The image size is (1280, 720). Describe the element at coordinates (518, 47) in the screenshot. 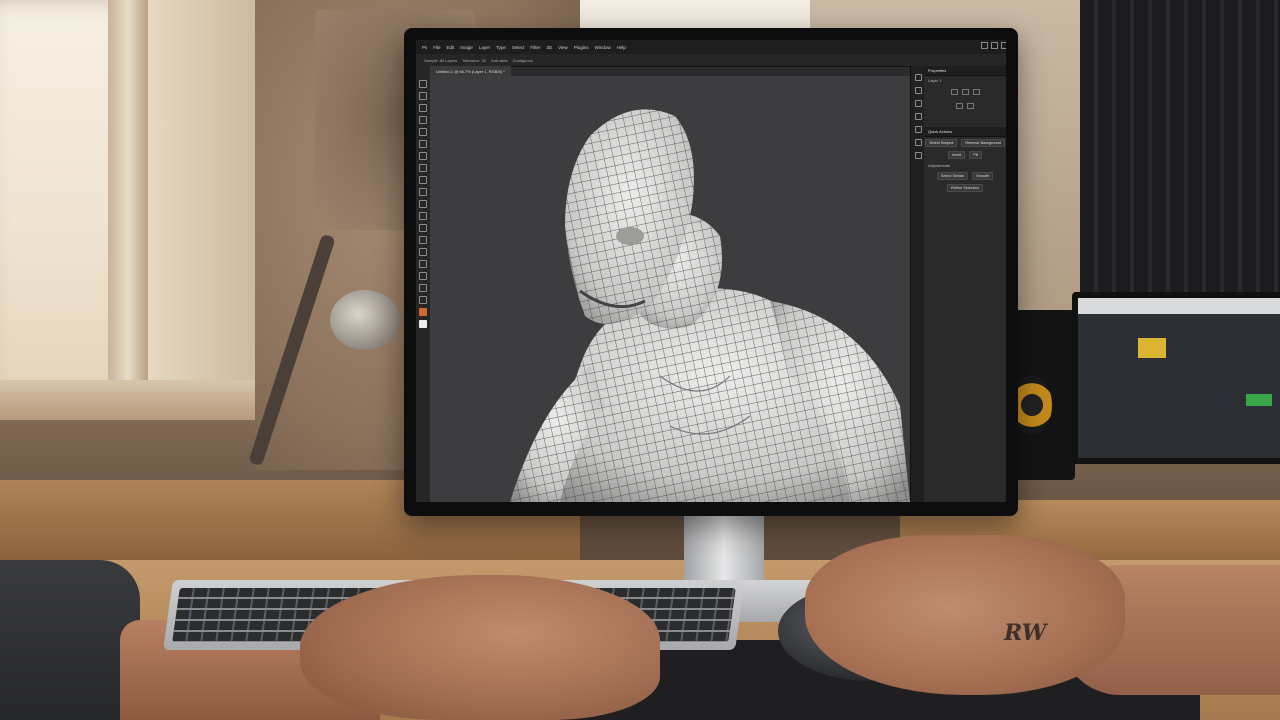

I see `menu-item-select: Select` at that location.